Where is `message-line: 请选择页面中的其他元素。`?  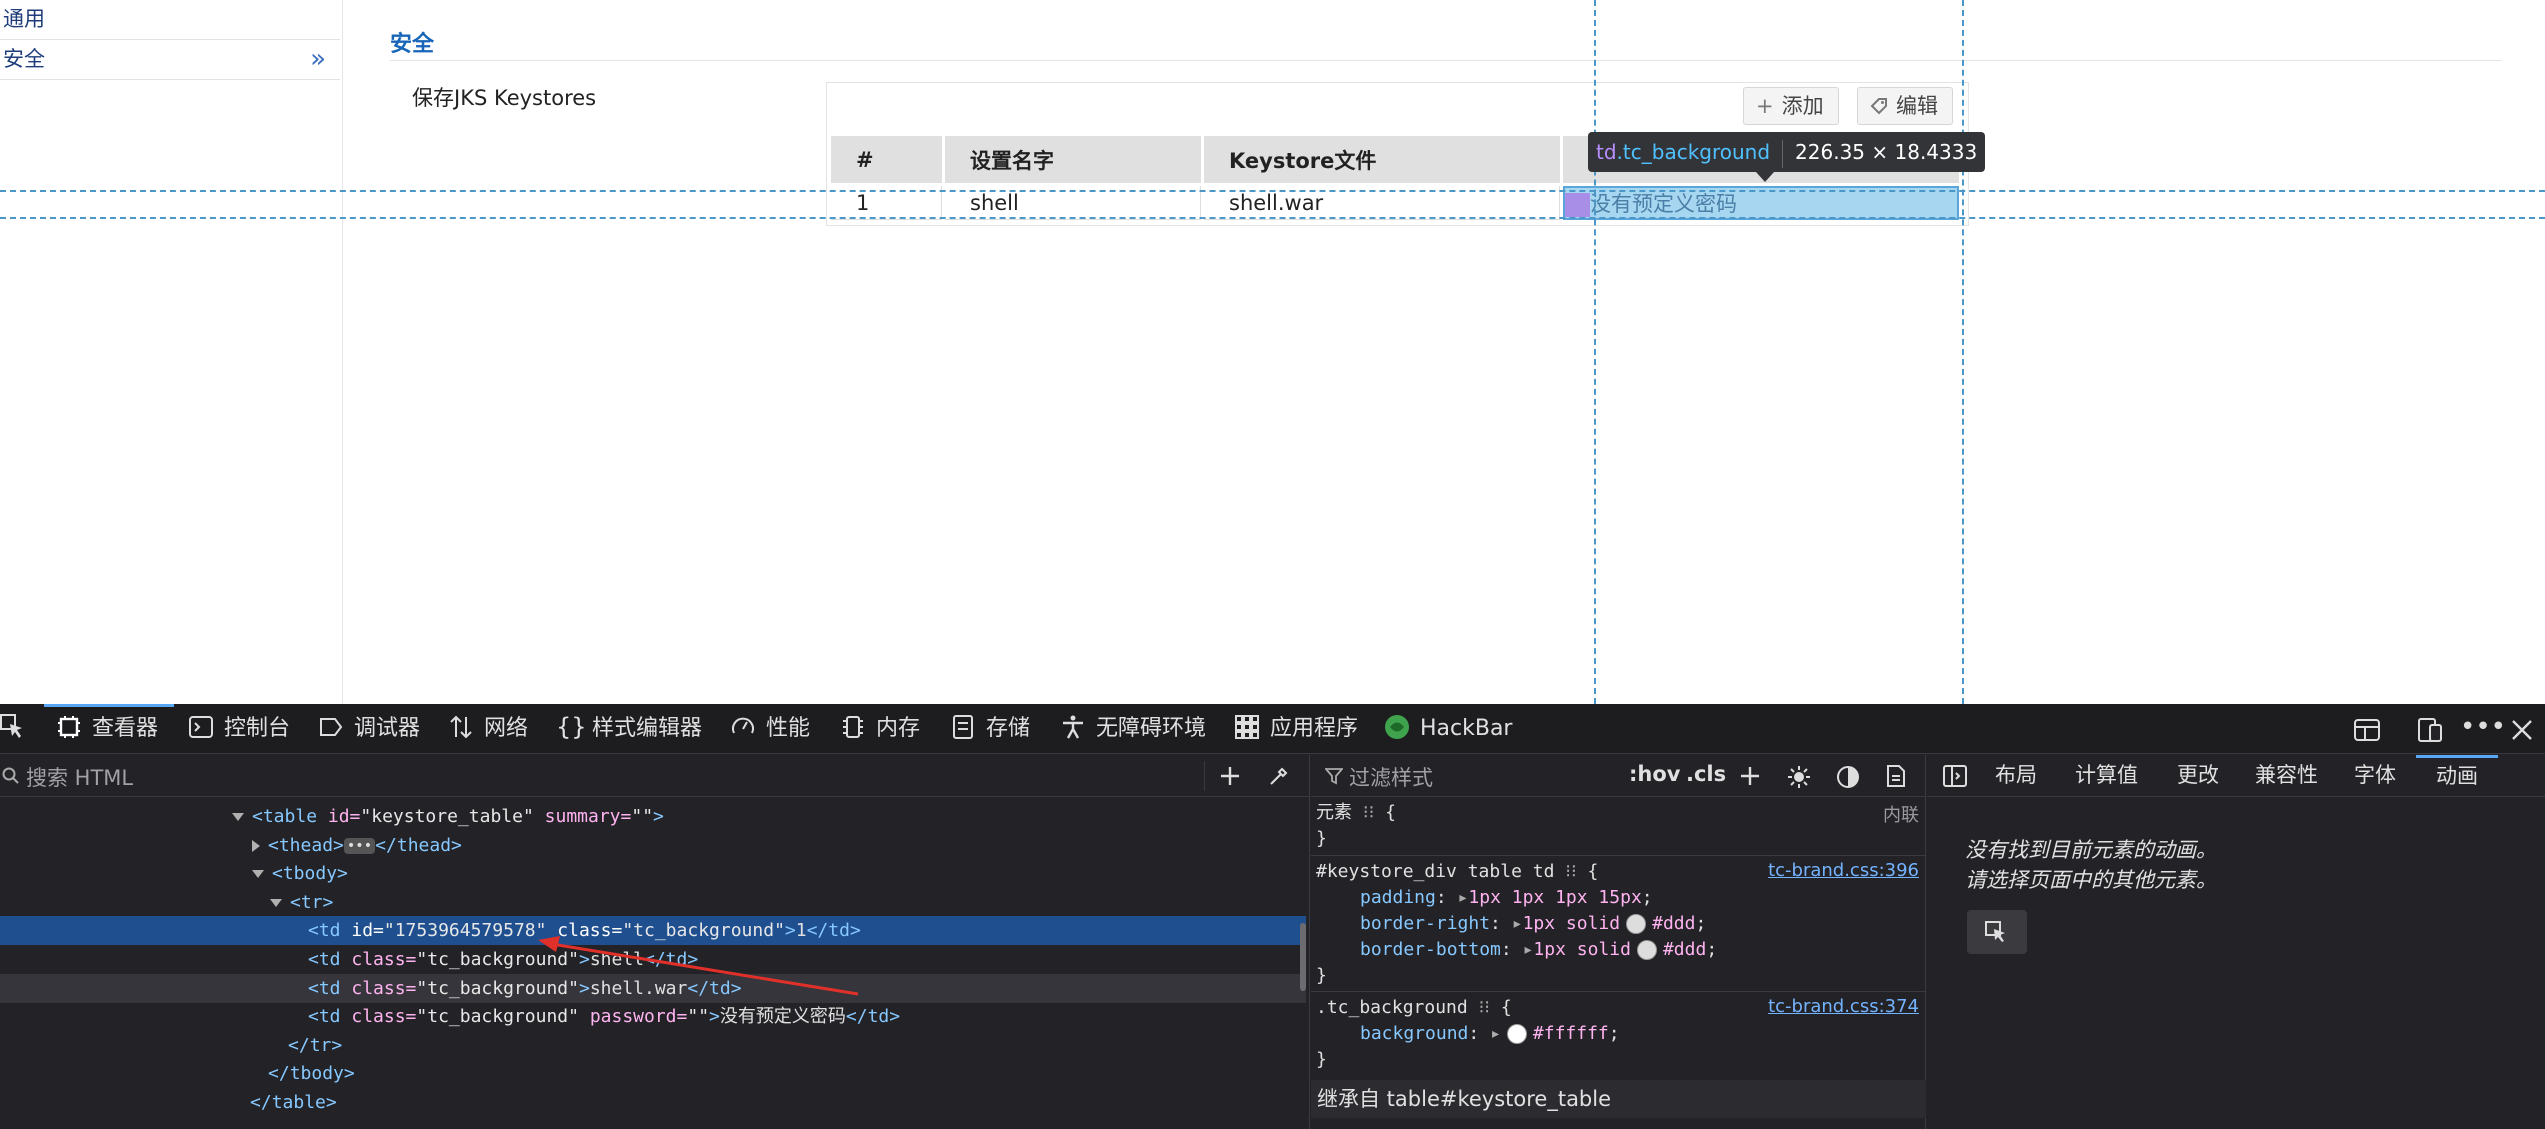 message-line: 请选择页面中的其他元素。 is located at coordinates (2091, 880).